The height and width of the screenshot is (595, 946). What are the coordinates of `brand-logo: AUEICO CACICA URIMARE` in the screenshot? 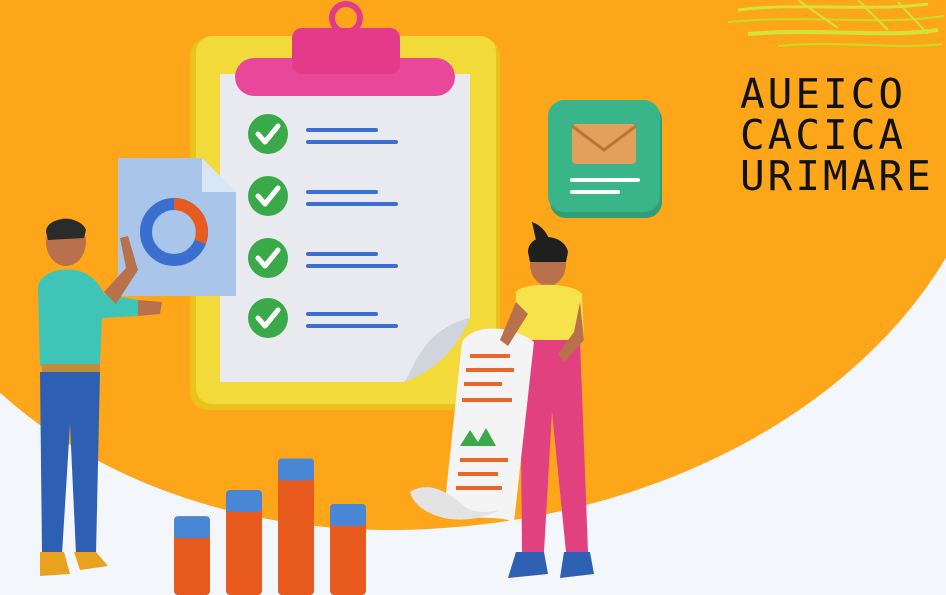 It's located at (832, 115).